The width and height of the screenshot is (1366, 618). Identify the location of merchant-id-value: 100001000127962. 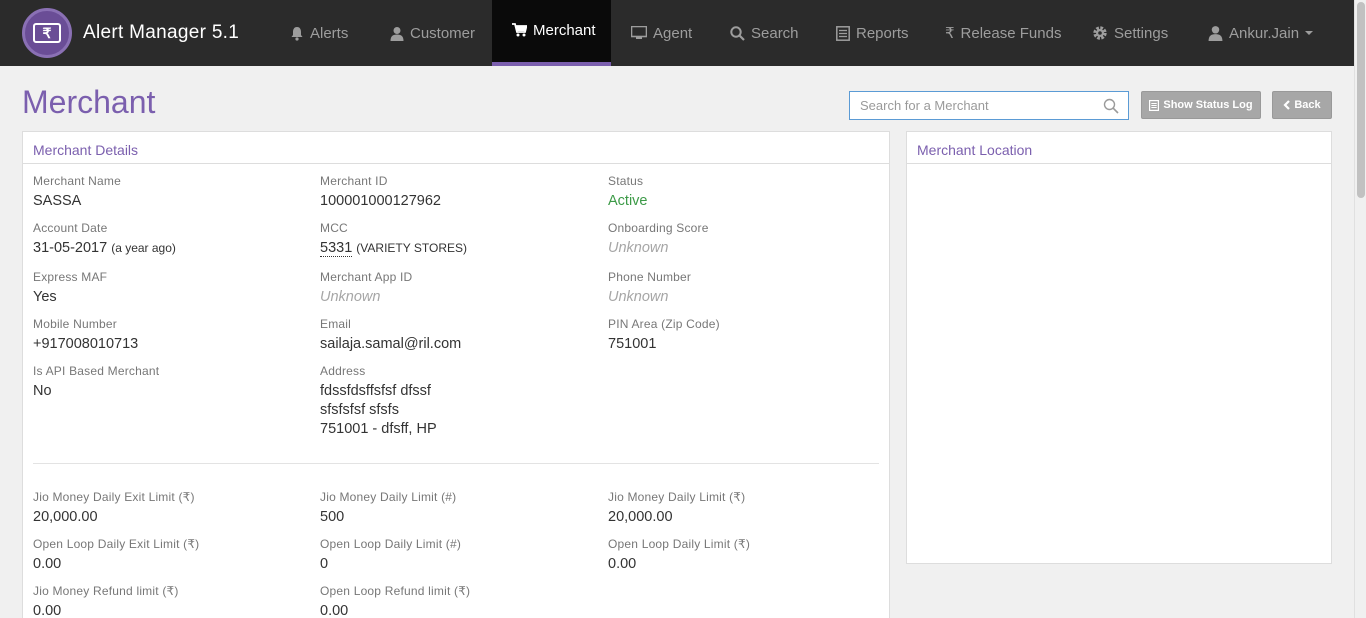
(380, 201).